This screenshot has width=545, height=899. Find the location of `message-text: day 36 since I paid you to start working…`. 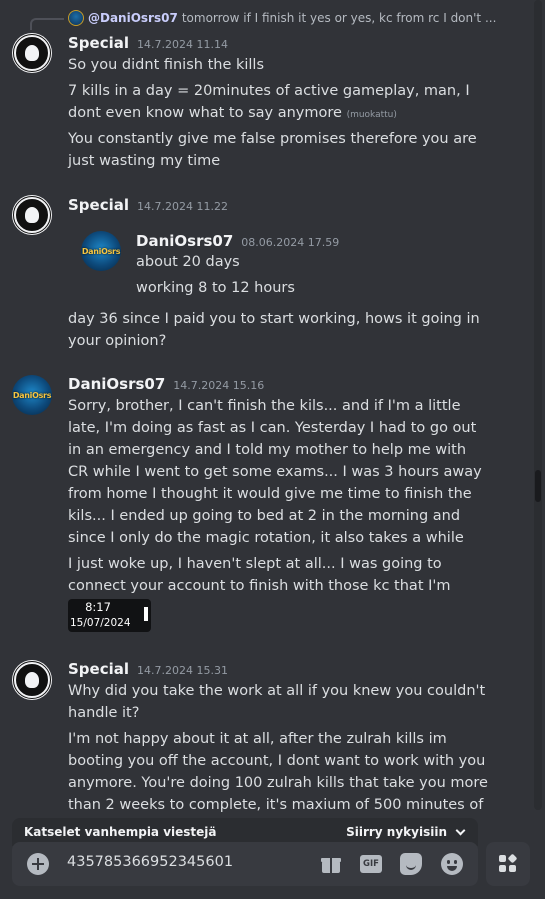

message-text: day 36 since I paid you to start working… is located at coordinates (274, 330).